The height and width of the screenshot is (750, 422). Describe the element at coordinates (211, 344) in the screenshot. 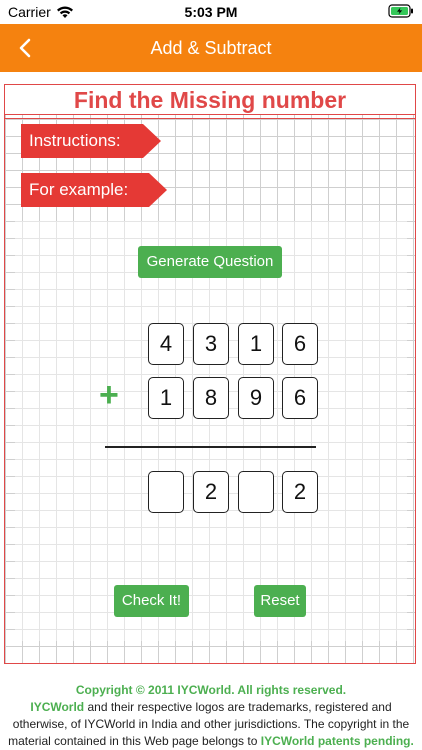

I see `row1-digit-2: 3` at that location.